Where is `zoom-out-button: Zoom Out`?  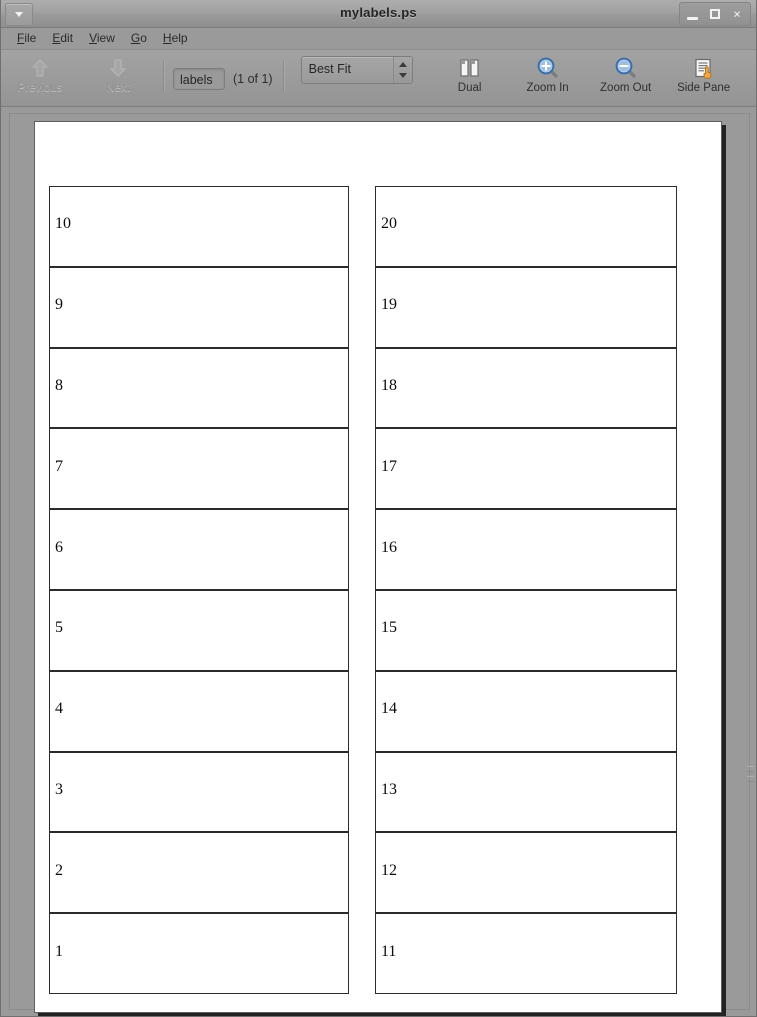
zoom-out-button: Zoom Out is located at coordinates (626, 77).